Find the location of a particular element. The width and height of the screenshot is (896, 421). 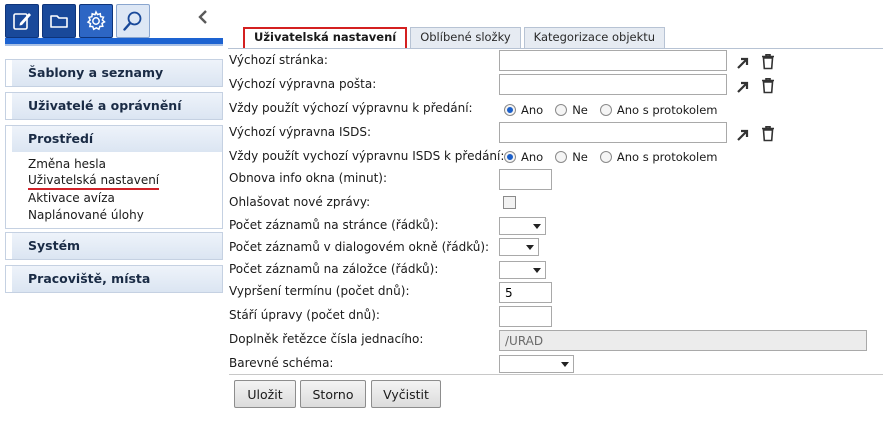

start-page-clear-button is located at coordinates (768, 61).